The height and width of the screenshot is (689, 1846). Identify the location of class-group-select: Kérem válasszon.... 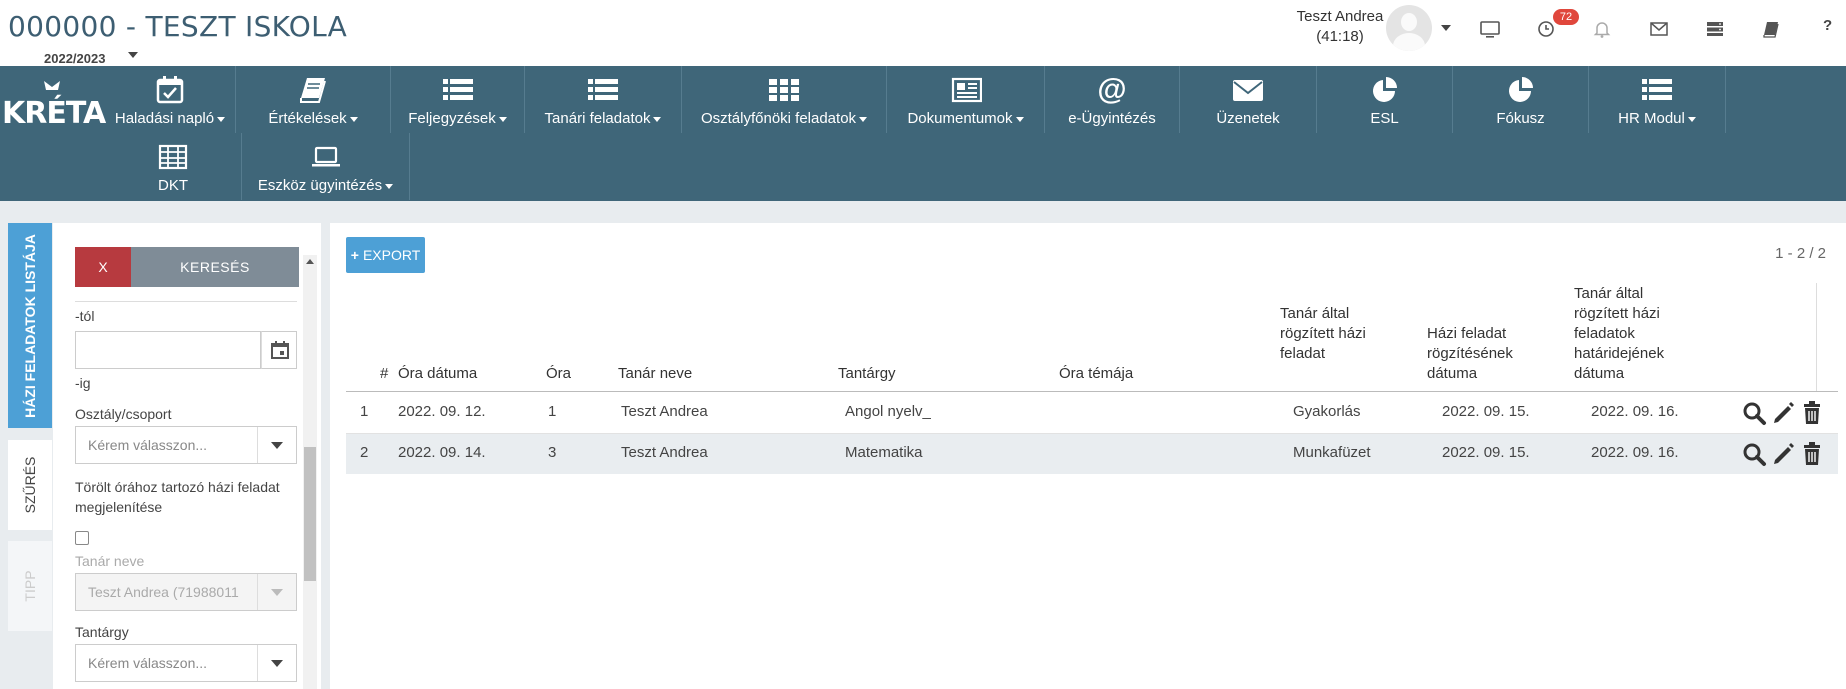
(186, 445).